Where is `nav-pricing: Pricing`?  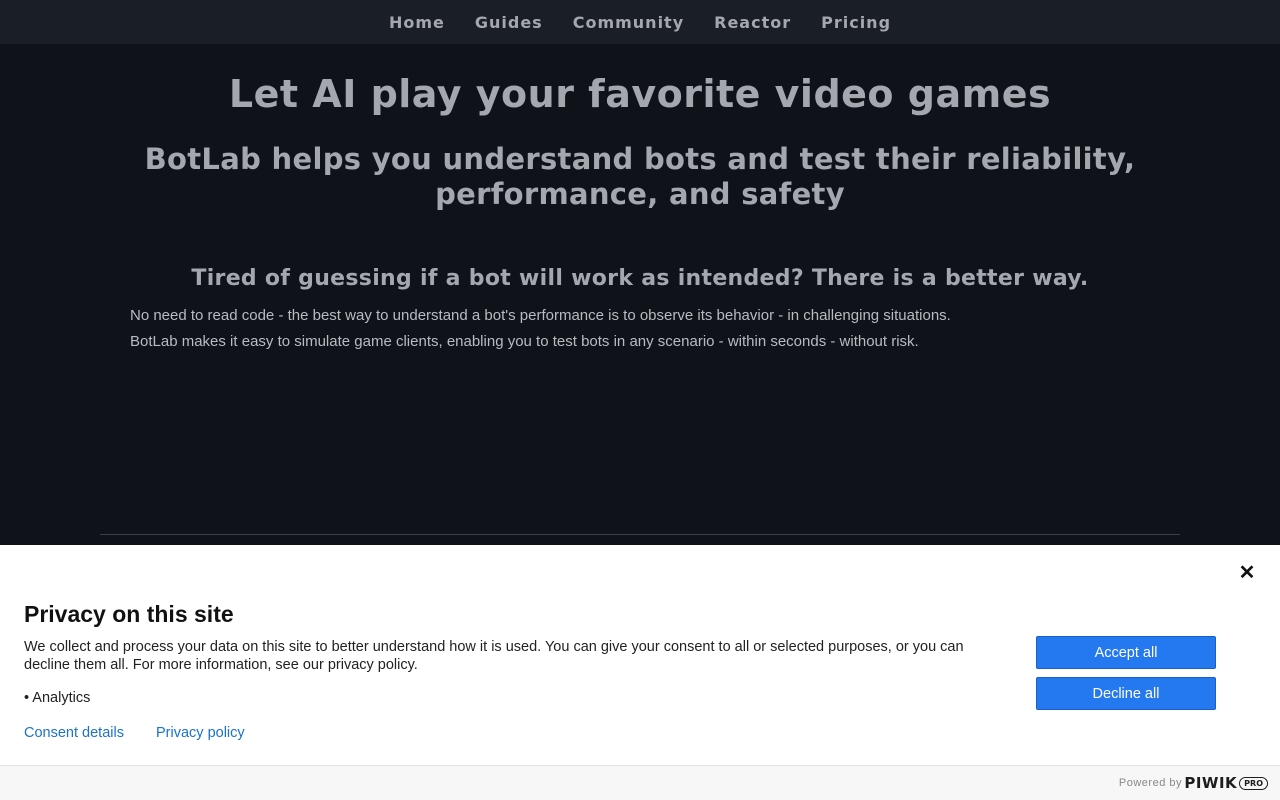 nav-pricing: Pricing is located at coordinates (856, 22).